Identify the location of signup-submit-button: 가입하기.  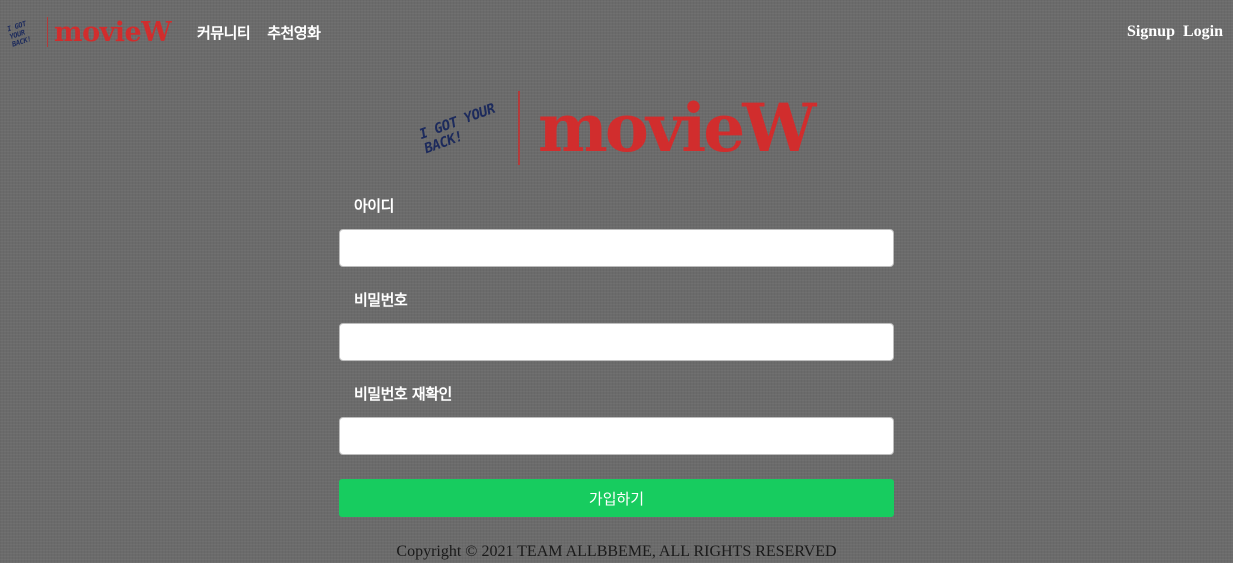
(616, 498).